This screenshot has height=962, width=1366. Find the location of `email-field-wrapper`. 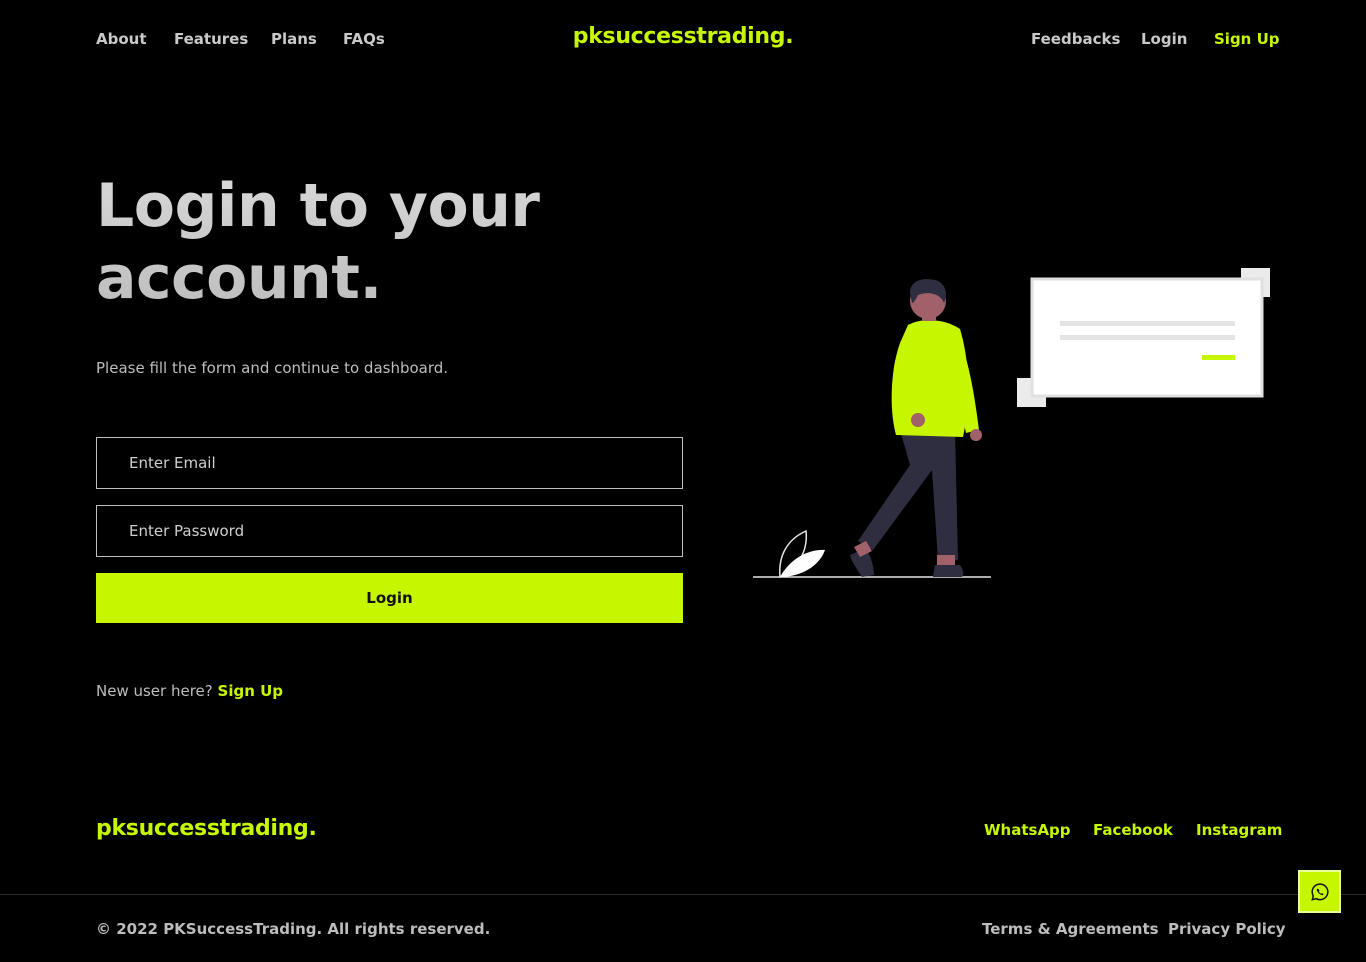

email-field-wrapper is located at coordinates (389, 463).